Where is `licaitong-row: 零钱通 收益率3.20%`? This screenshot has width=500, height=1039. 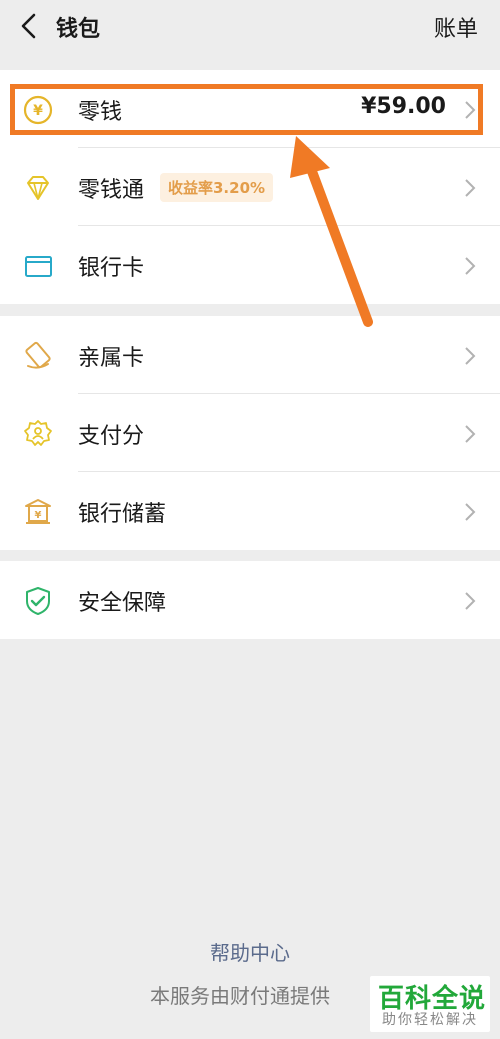
licaitong-row: 零钱通 收益率3.20% is located at coordinates (250, 187).